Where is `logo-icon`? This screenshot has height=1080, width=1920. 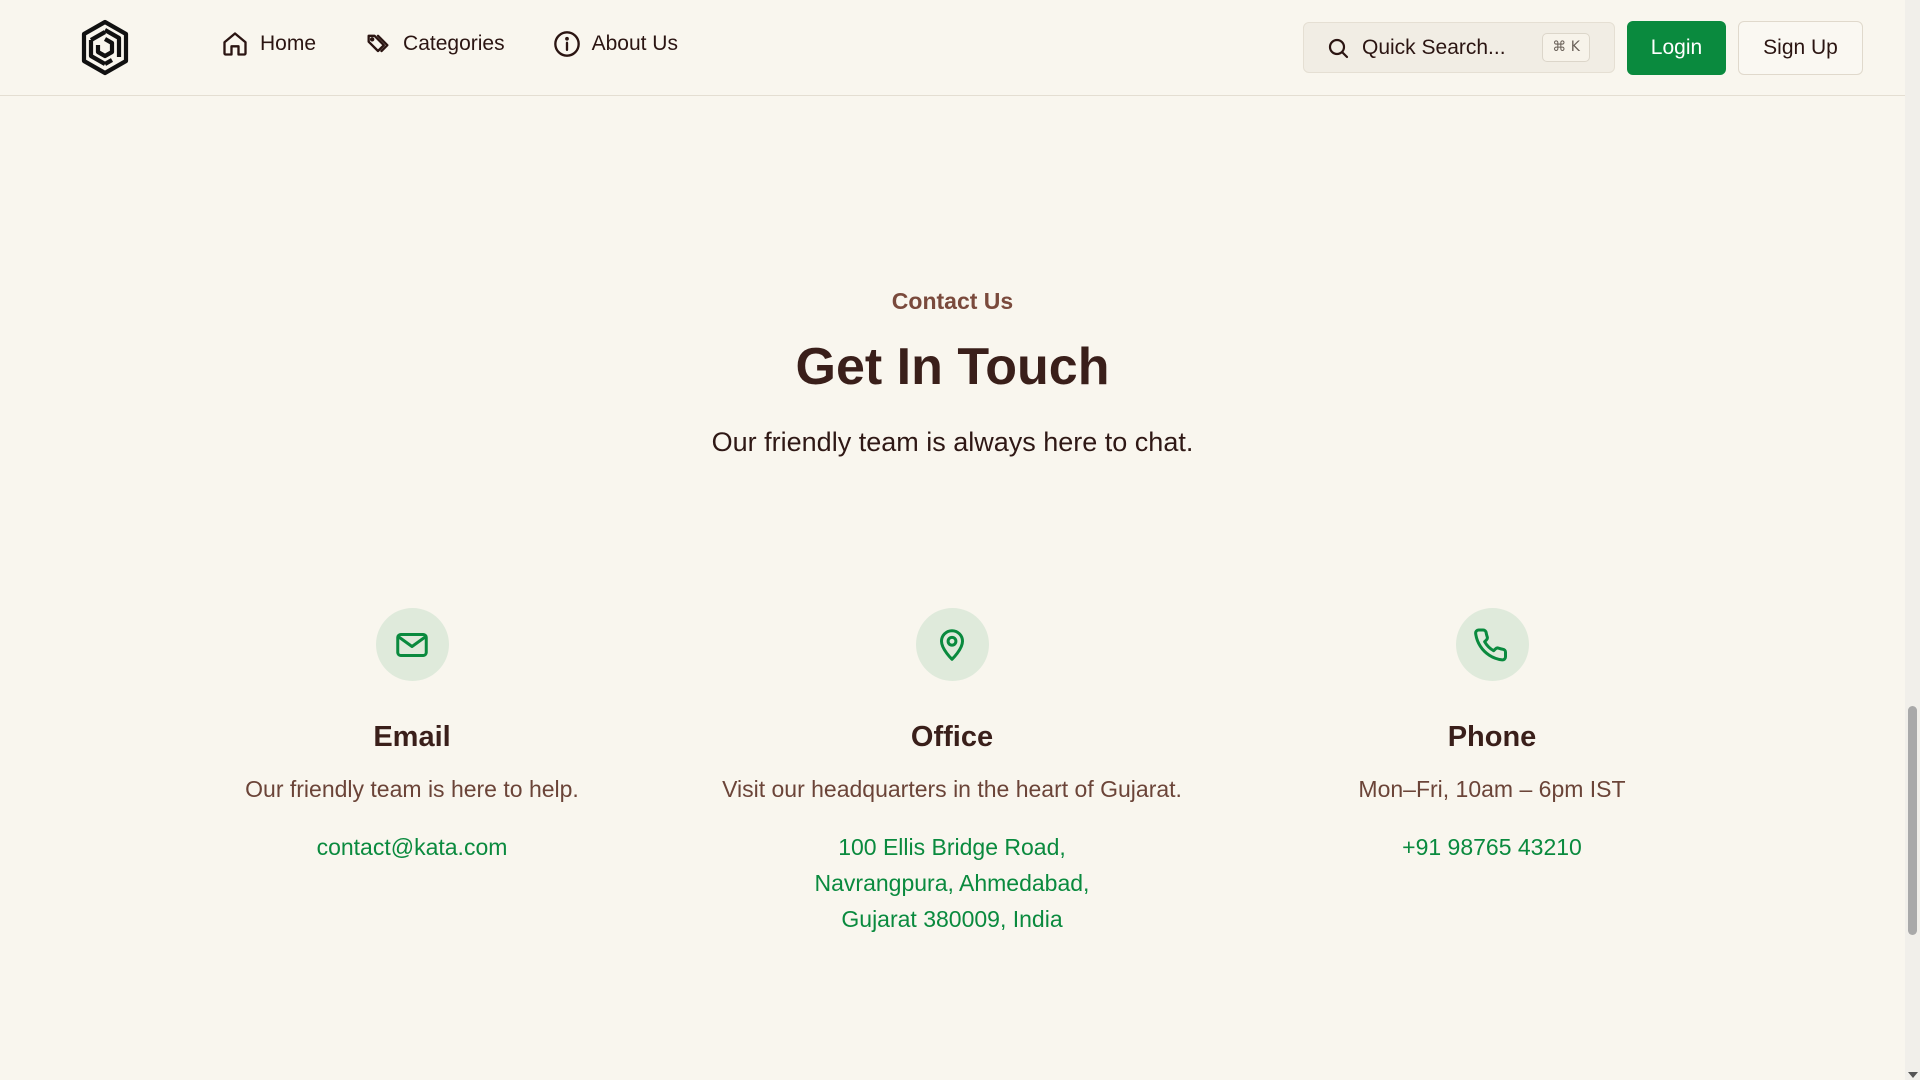
logo-icon is located at coordinates (105, 47).